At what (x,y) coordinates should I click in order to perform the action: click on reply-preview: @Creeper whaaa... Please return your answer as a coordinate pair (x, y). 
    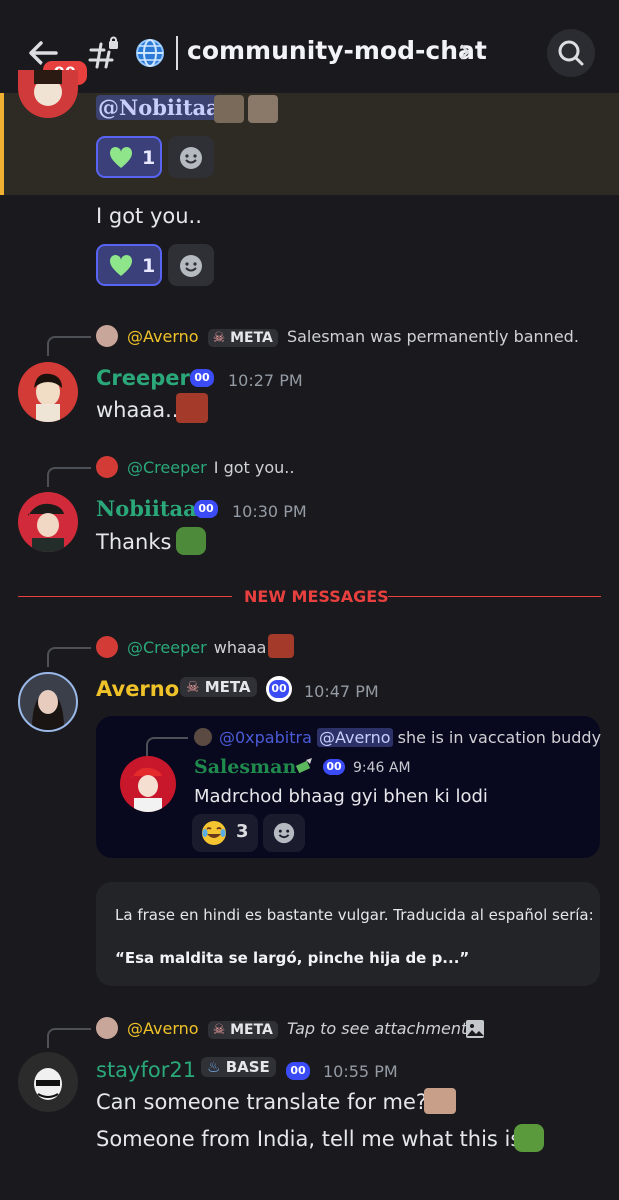
    Looking at the image, I should click on (202, 647).